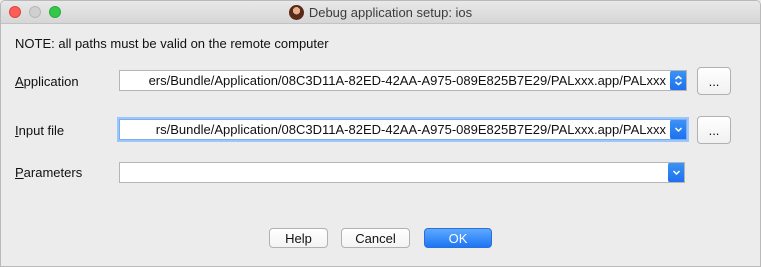 This screenshot has width=761, height=267. I want to click on input-file-label-text: nput file, so click(41, 130).